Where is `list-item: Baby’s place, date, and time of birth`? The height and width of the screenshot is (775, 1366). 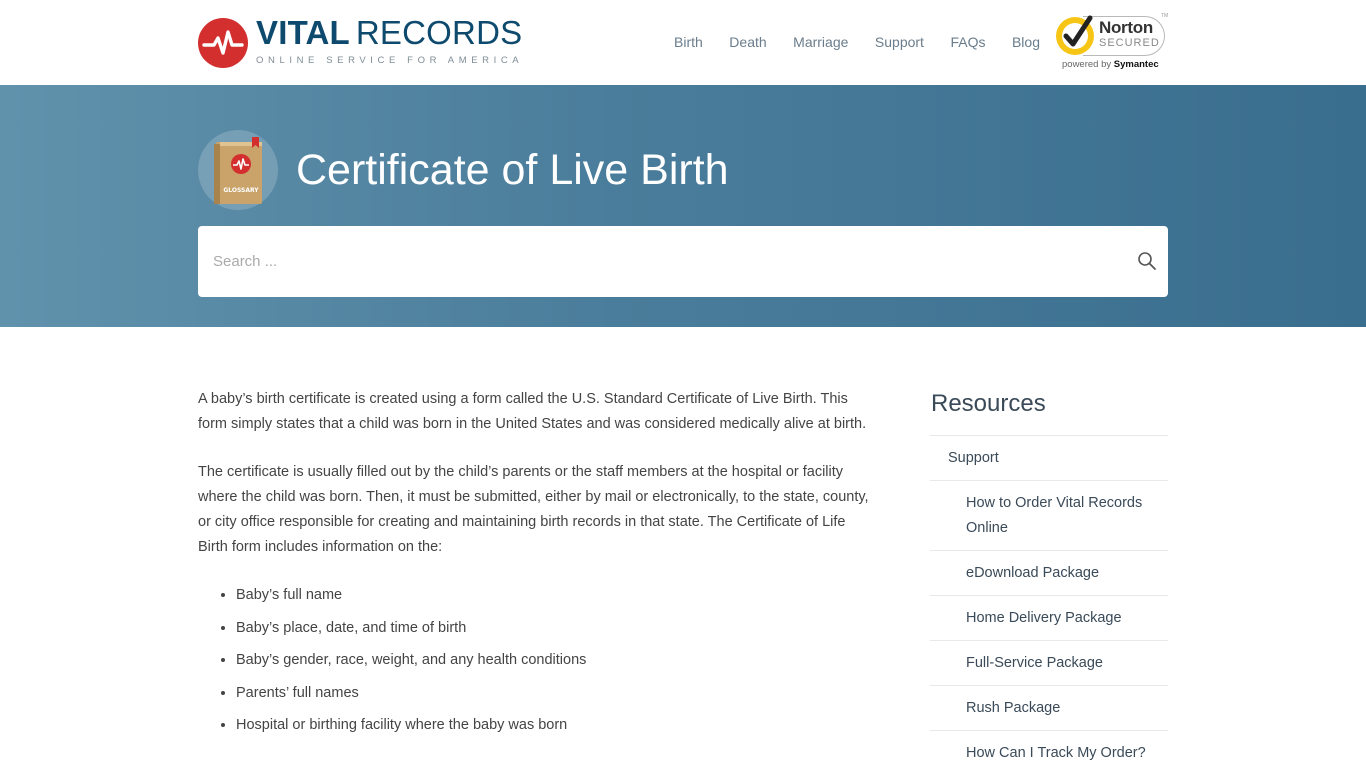
list-item: Baby’s place, date, and time of birth is located at coordinates (557, 628).